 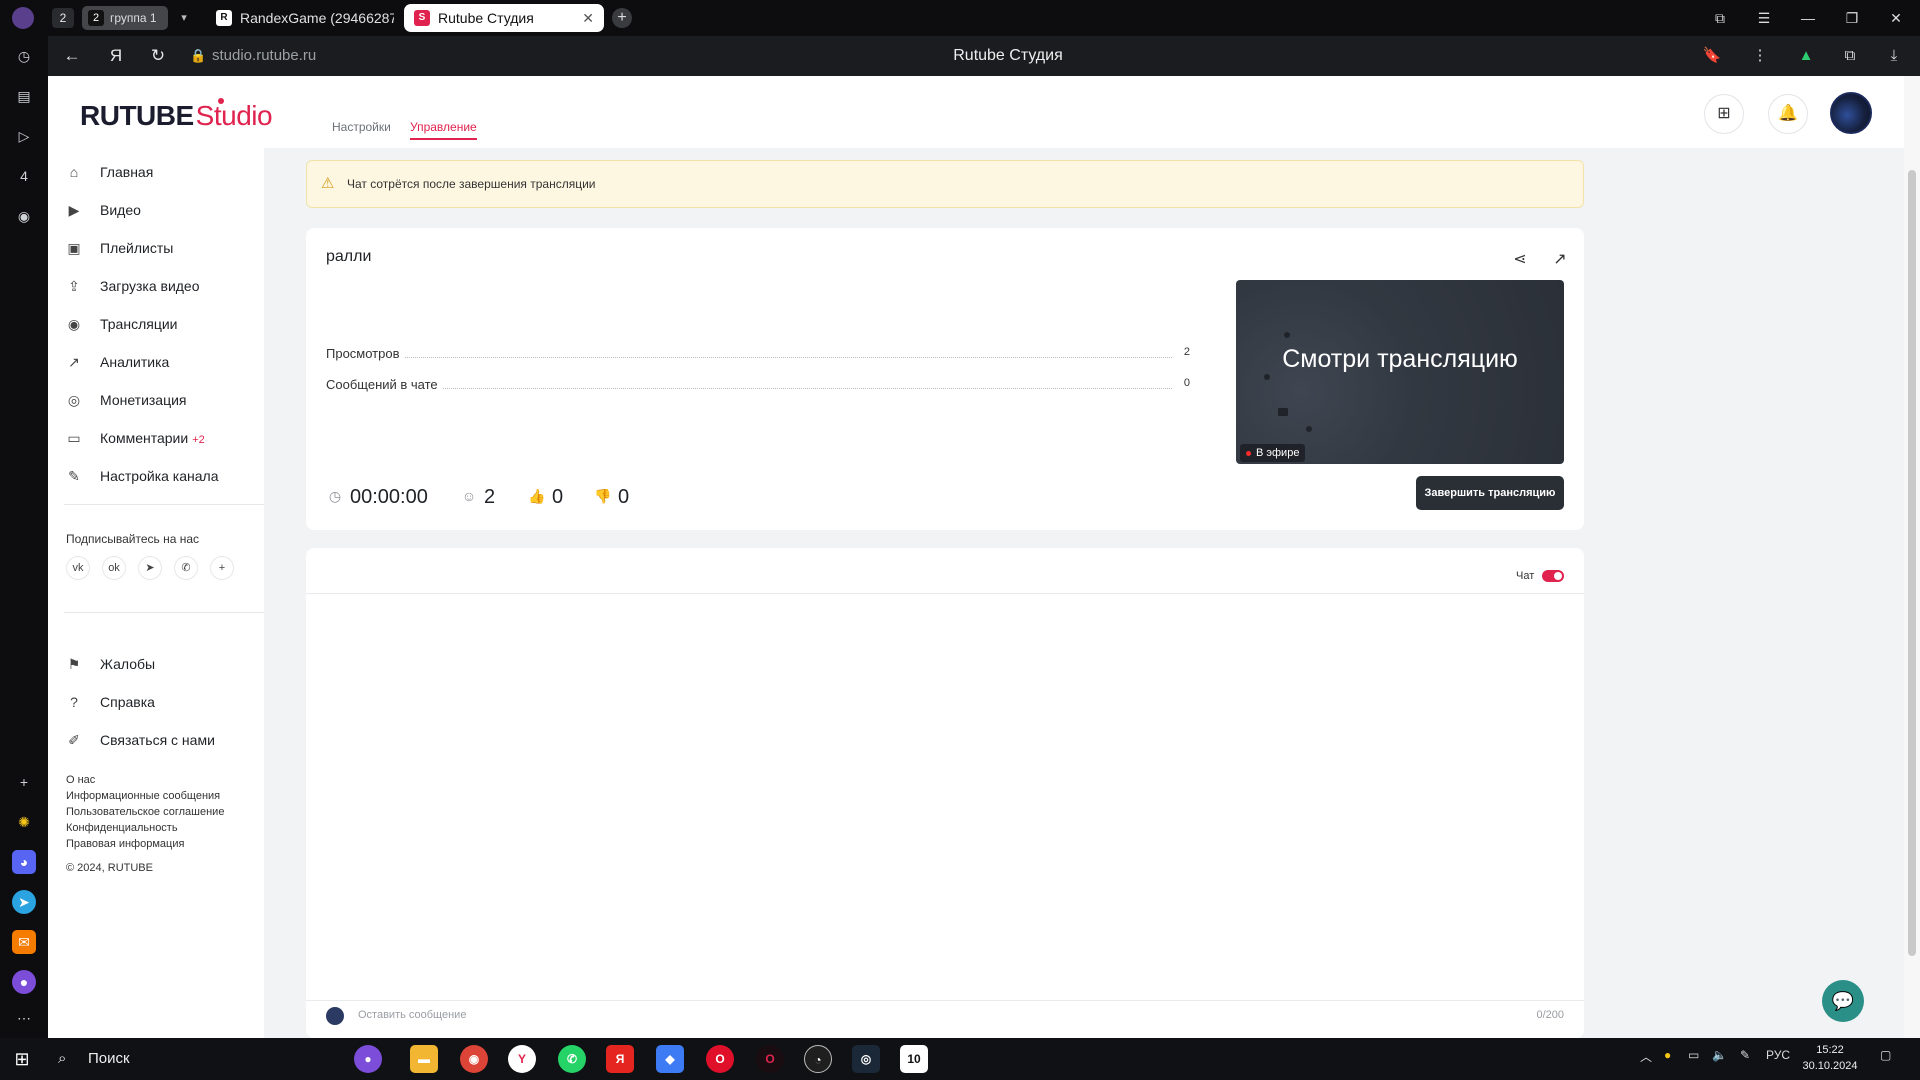 What do you see at coordinates (222, 568) in the screenshot?
I see `more-socials-icon: +` at bounding box center [222, 568].